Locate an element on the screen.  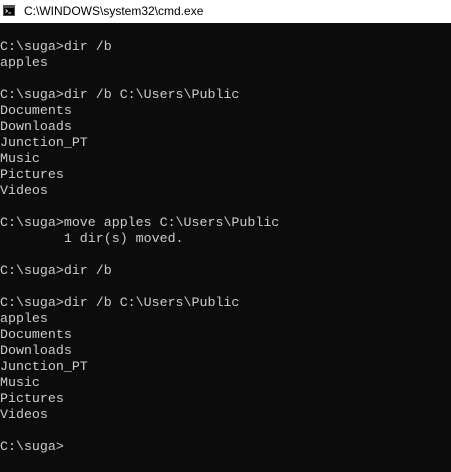
console-line: C:\suga> is located at coordinates (32, 446).